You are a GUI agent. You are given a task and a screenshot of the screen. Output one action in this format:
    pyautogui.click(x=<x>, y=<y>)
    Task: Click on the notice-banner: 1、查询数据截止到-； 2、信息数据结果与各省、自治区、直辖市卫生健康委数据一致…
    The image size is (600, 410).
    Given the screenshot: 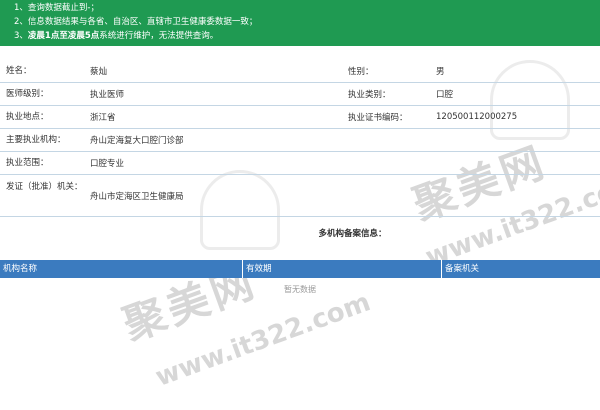 What is the action you would take?
    pyautogui.click(x=300, y=23)
    